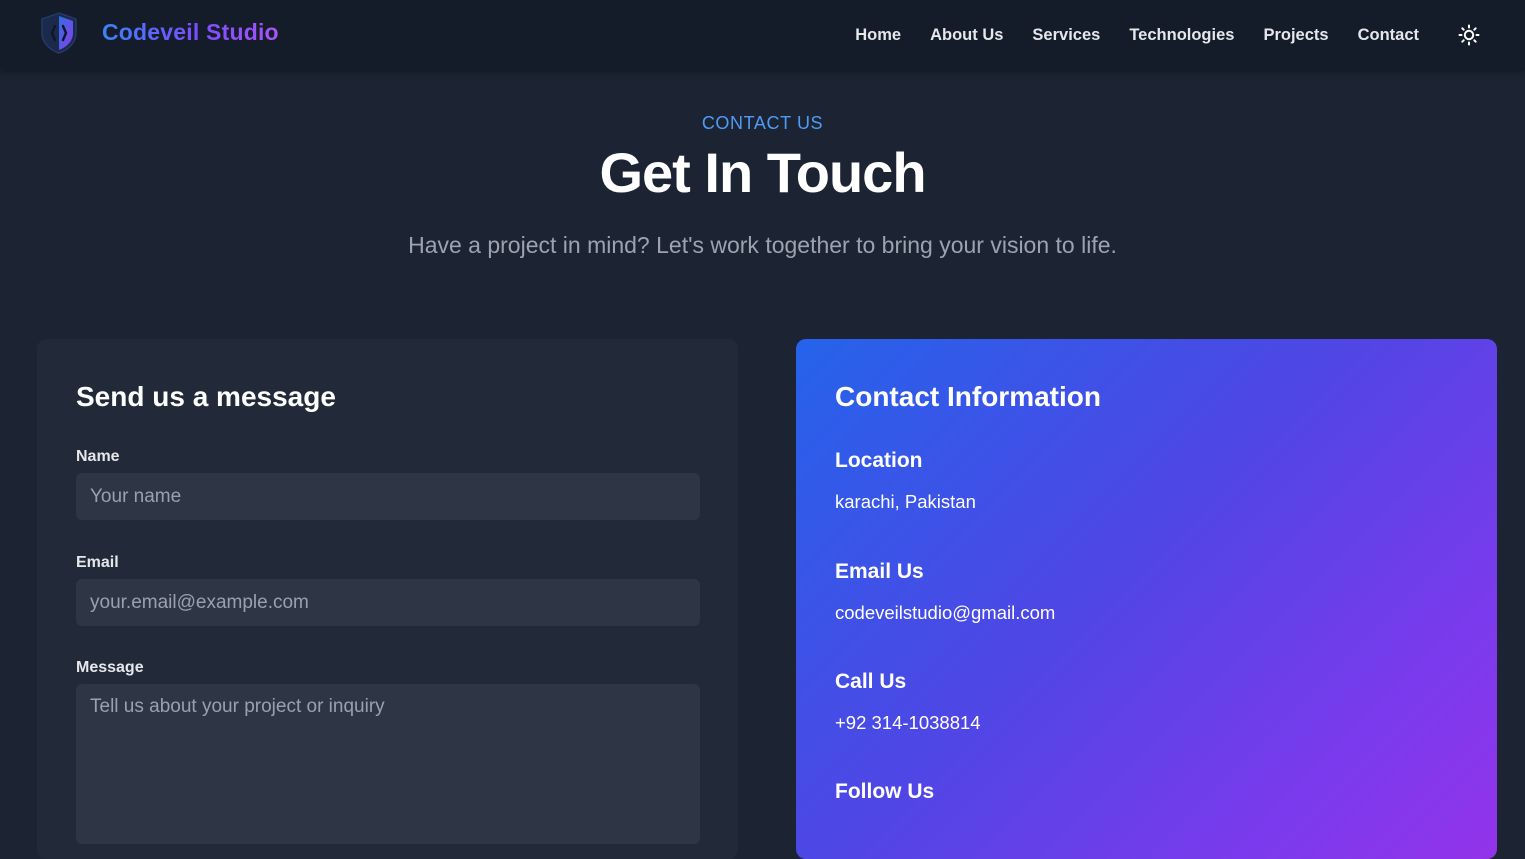 This screenshot has height=859, width=1525. What do you see at coordinates (879, 571) in the screenshot?
I see `email-heading: Email Us` at bounding box center [879, 571].